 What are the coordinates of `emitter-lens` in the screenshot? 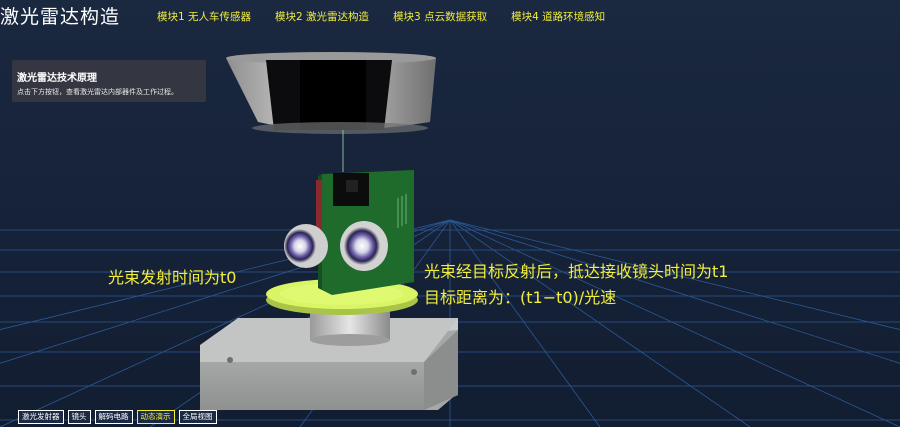 It's located at (306, 246).